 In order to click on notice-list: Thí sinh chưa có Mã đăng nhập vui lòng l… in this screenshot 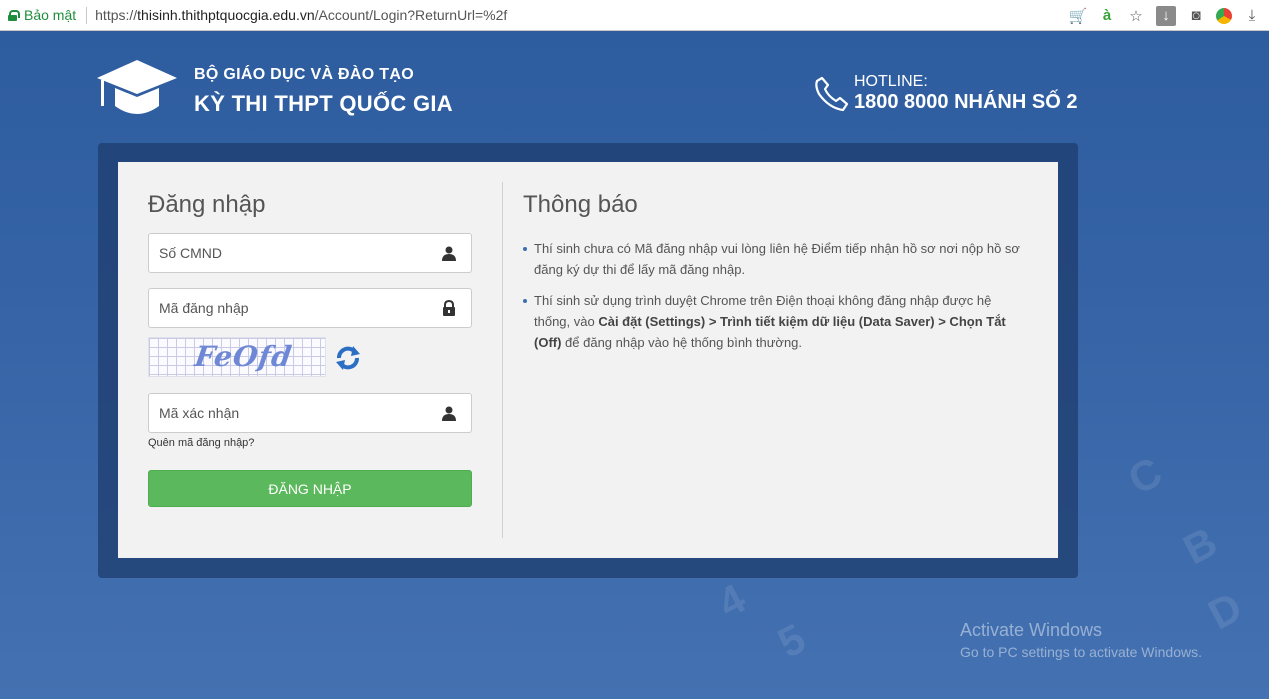, I will do `click(775, 300)`.